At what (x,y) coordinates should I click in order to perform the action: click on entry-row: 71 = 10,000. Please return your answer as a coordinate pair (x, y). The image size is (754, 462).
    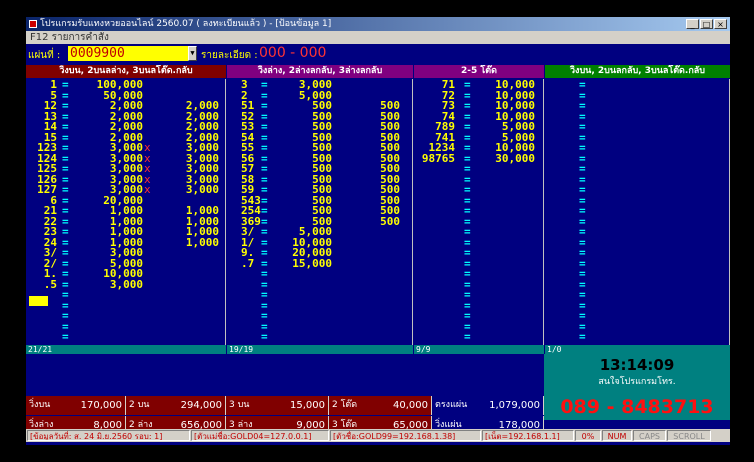
    Looking at the image, I should click on (478, 84).